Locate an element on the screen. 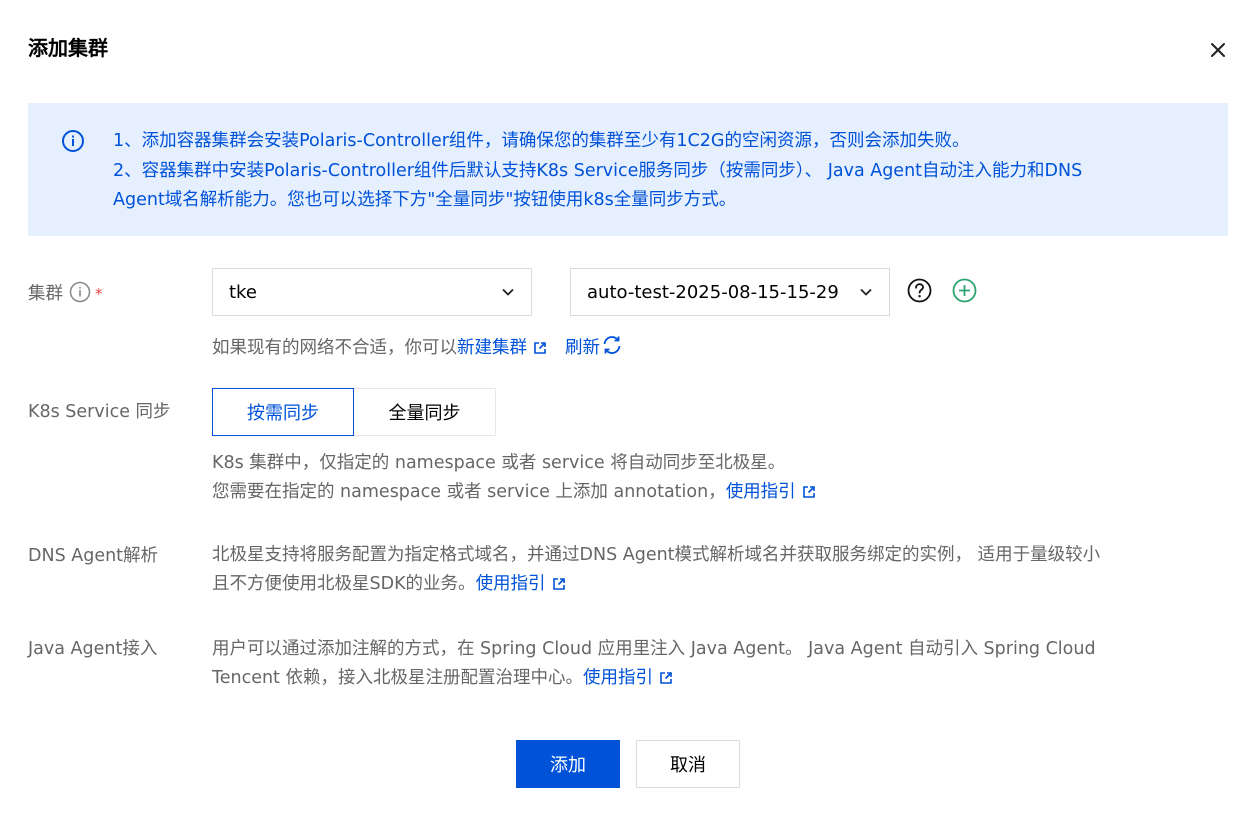 The width and height of the screenshot is (1258, 824). cluster-value: auto-test-2025-08-15-15-29 is located at coordinates (713, 292).